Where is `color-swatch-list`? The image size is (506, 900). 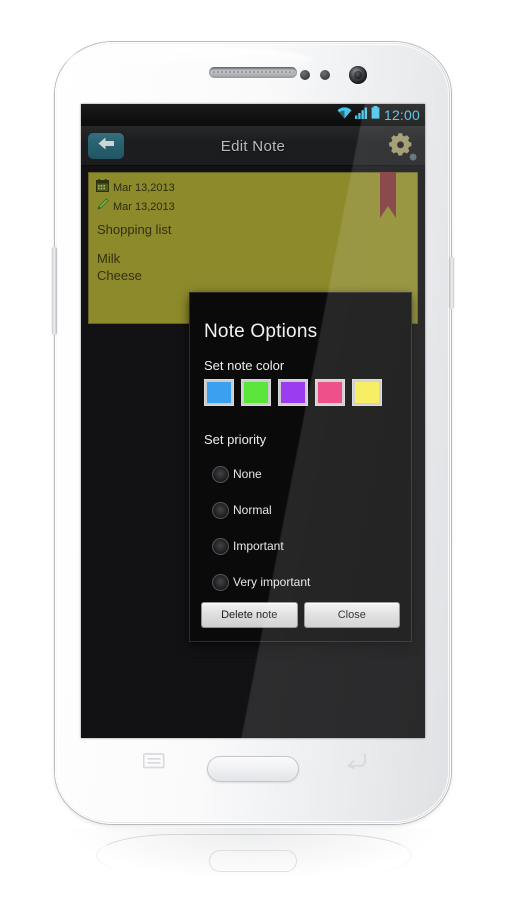
color-swatch-list is located at coordinates (293, 392).